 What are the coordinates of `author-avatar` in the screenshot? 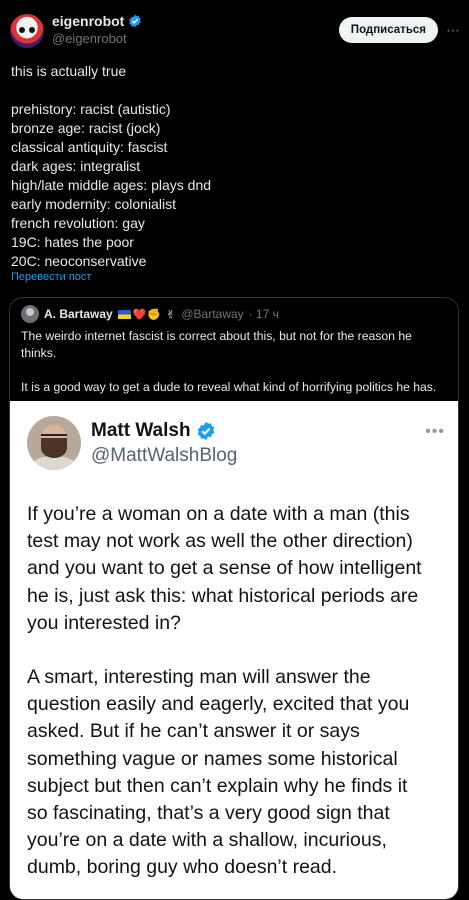 It's located at (27, 31).